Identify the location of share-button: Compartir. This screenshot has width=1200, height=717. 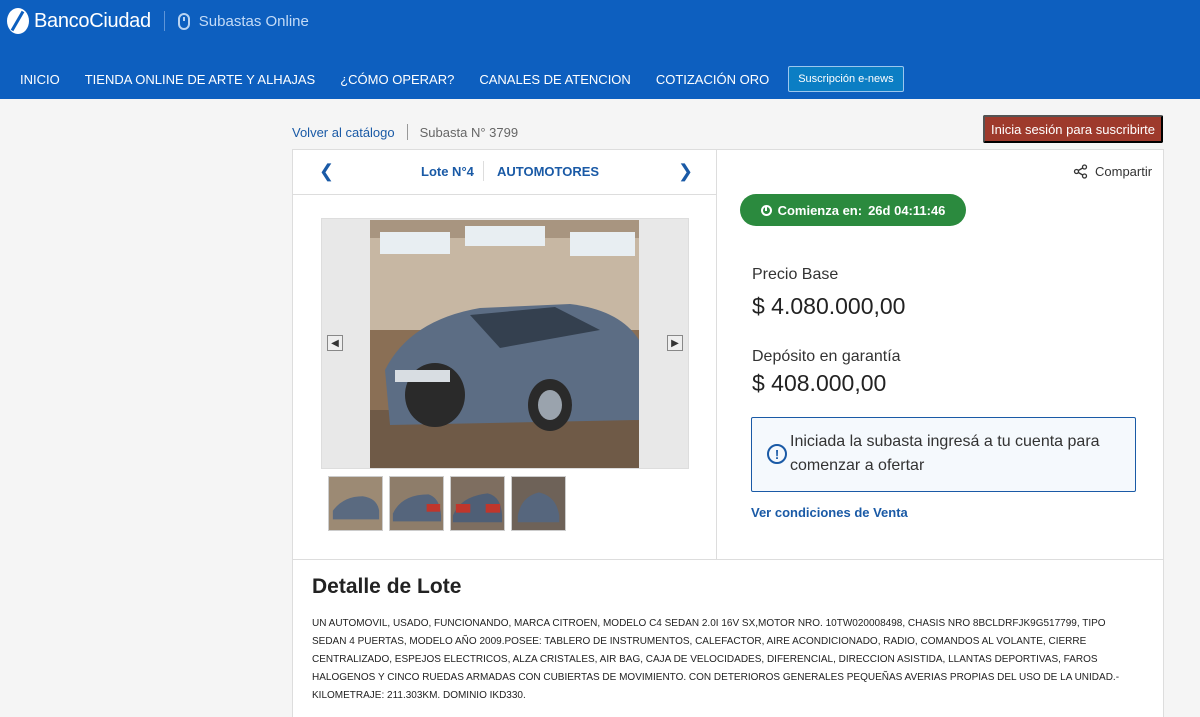
(1112, 171).